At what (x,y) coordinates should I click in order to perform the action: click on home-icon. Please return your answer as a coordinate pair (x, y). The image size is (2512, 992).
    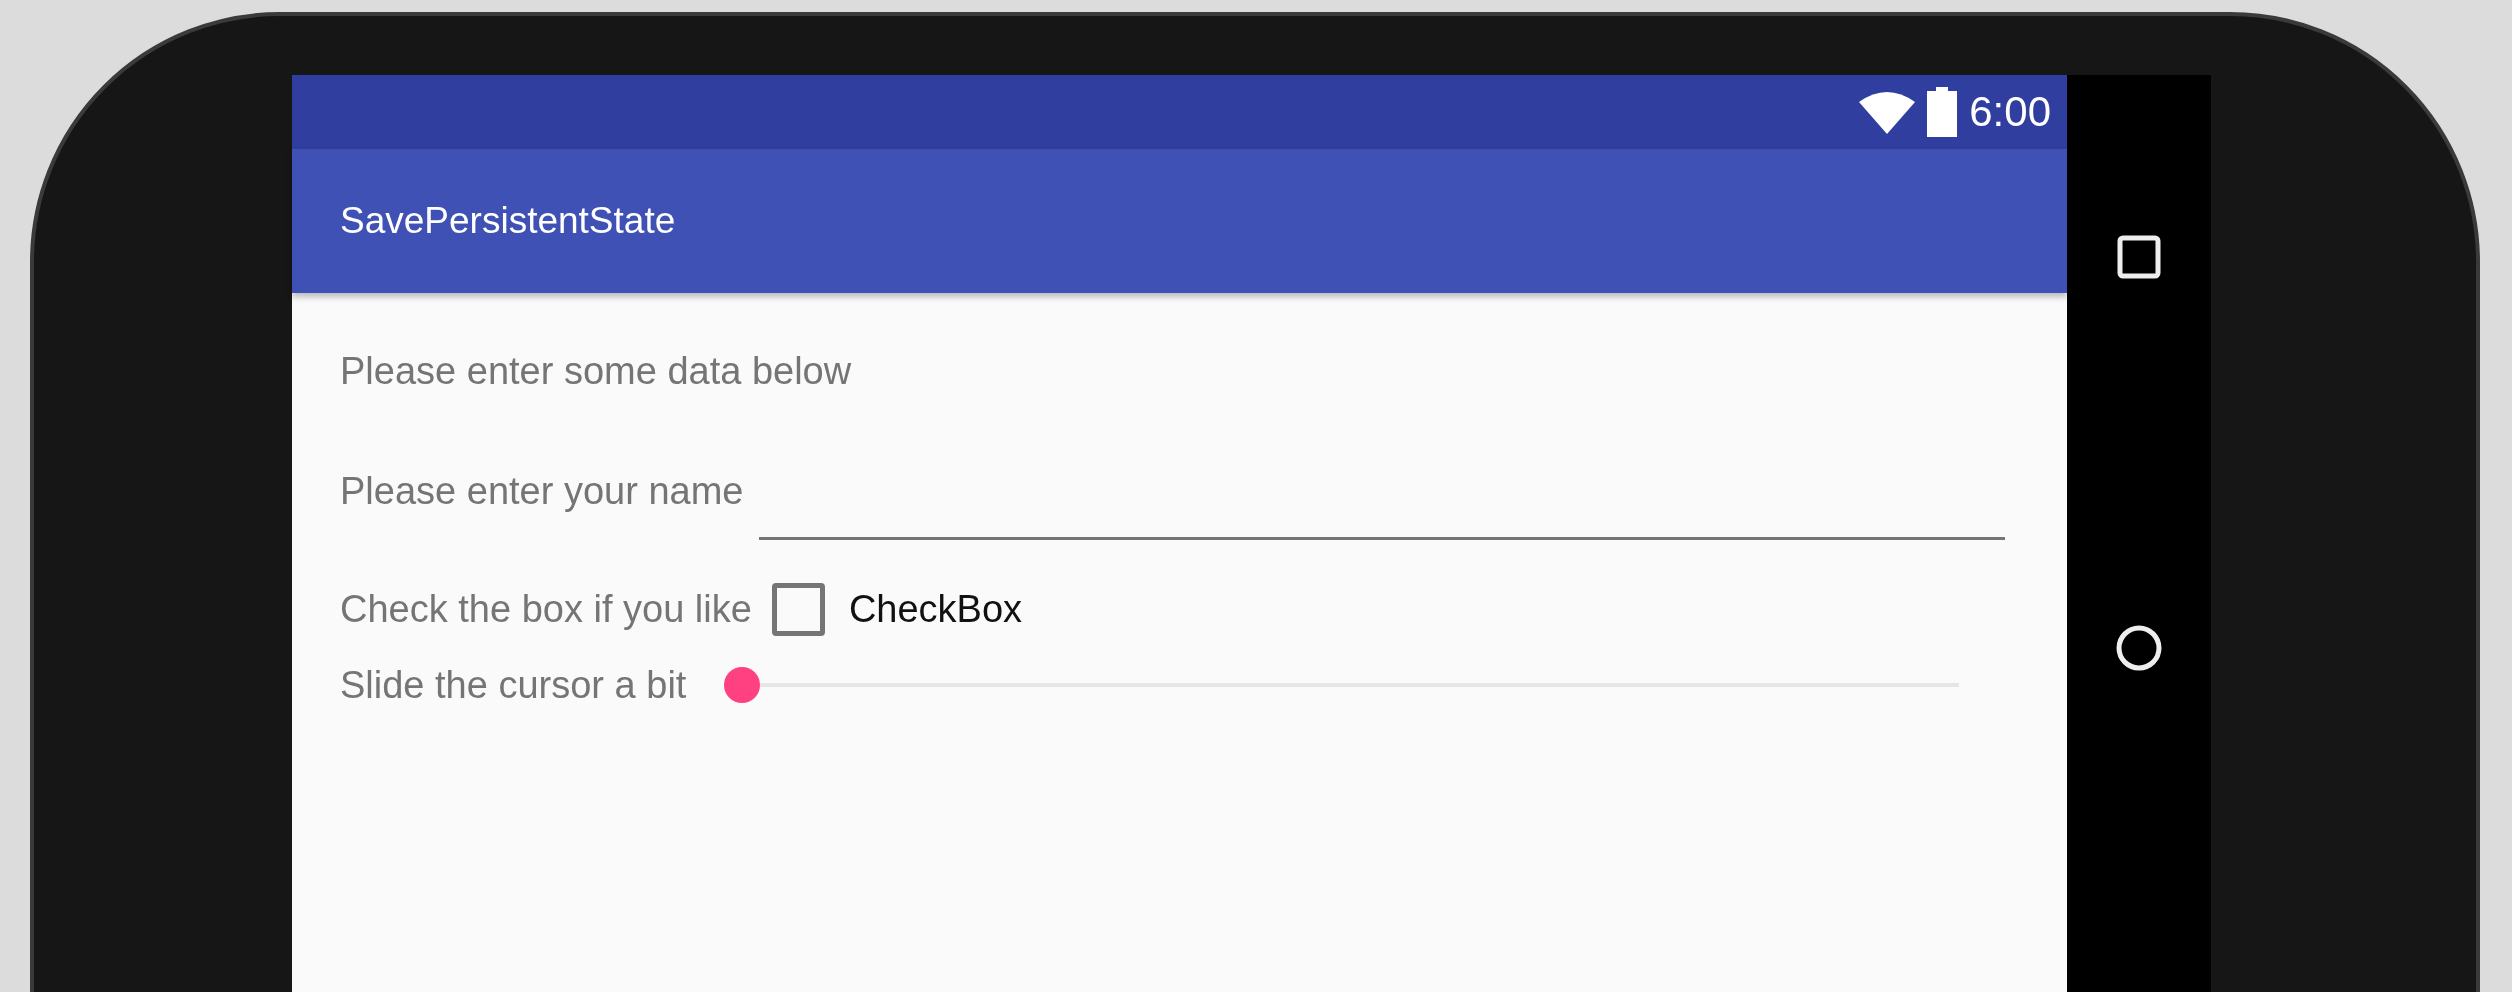
    Looking at the image, I should click on (2139, 648).